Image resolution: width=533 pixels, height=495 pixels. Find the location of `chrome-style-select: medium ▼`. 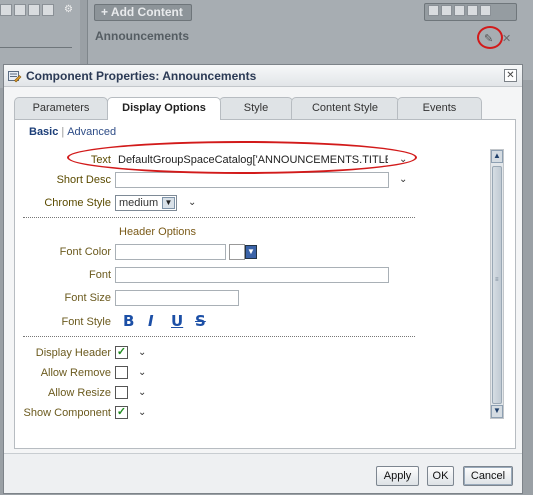

chrome-style-select: medium ▼ is located at coordinates (146, 203).